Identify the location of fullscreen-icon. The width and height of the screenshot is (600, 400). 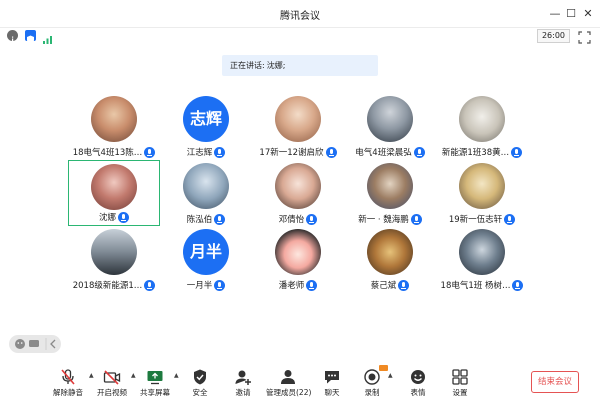
(584, 36).